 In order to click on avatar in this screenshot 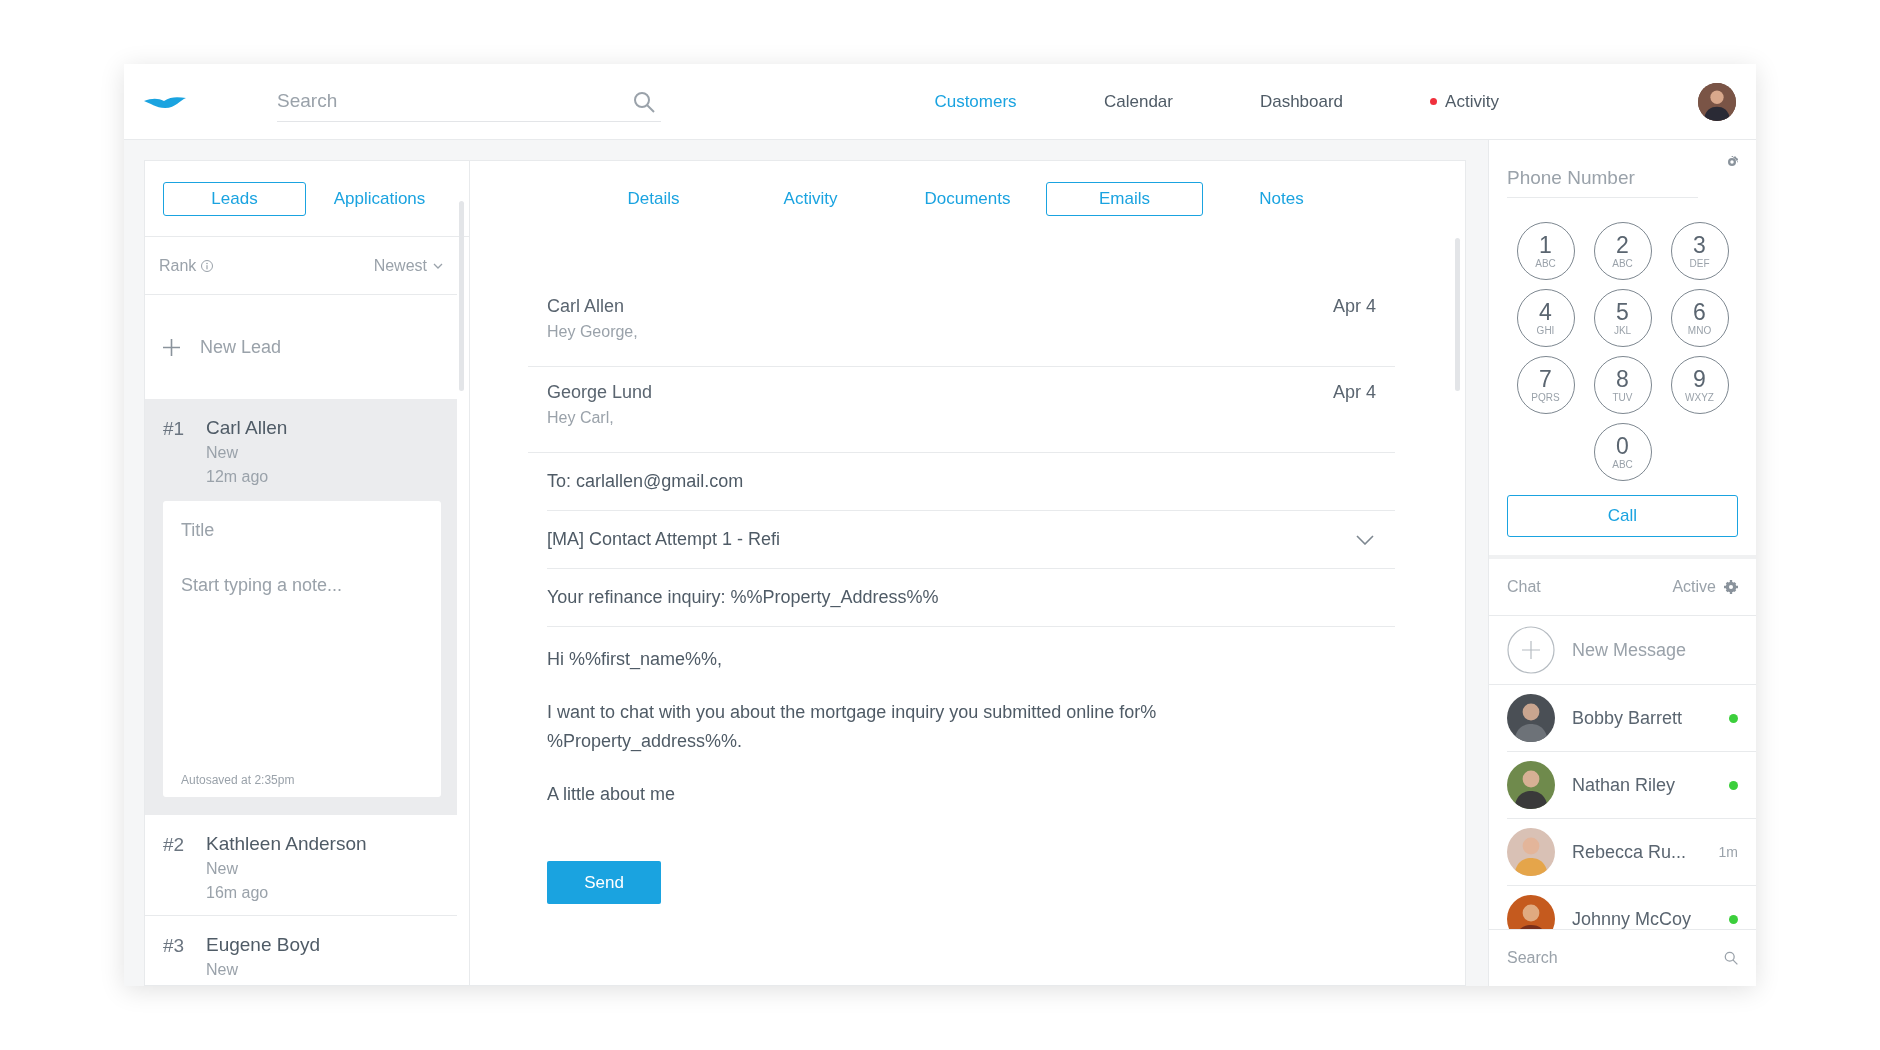, I will do `click(1717, 101)`.